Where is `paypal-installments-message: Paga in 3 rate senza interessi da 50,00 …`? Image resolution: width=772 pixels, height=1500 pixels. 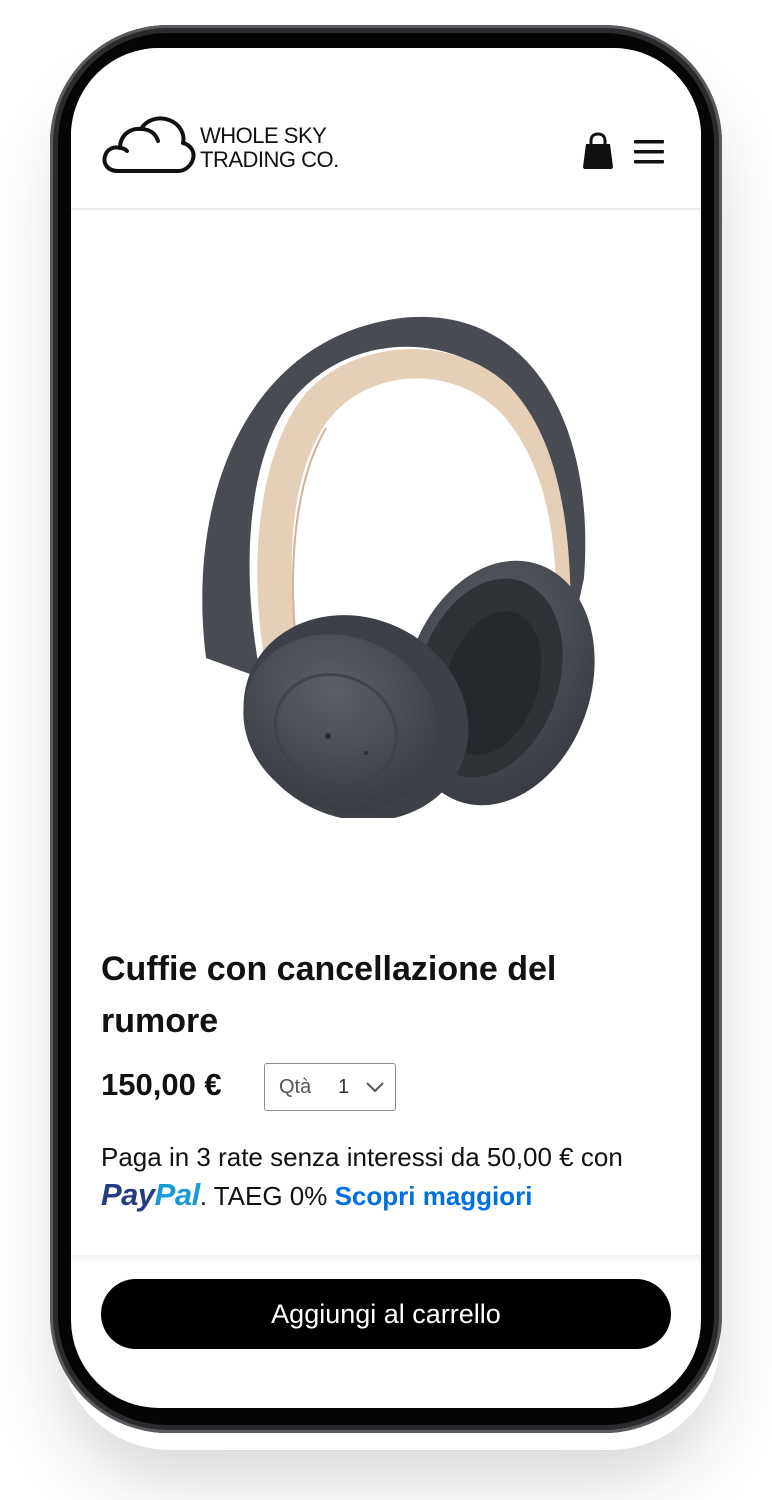 paypal-installments-message: Paga in 3 rate senza interessi da 50,00 … is located at coordinates (396, 1176).